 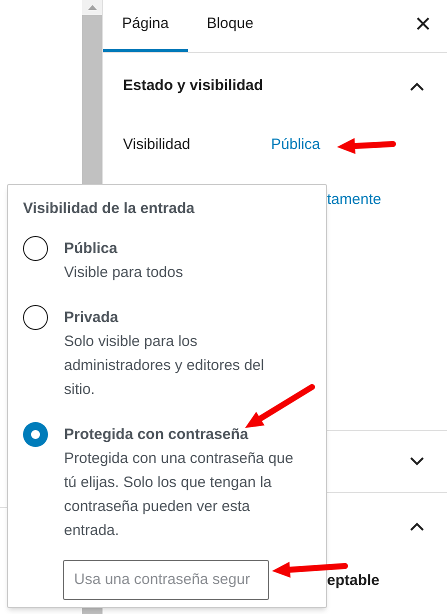 What do you see at coordinates (166, 580) in the screenshot?
I see `password-field: Usa una contraseña segur` at bounding box center [166, 580].